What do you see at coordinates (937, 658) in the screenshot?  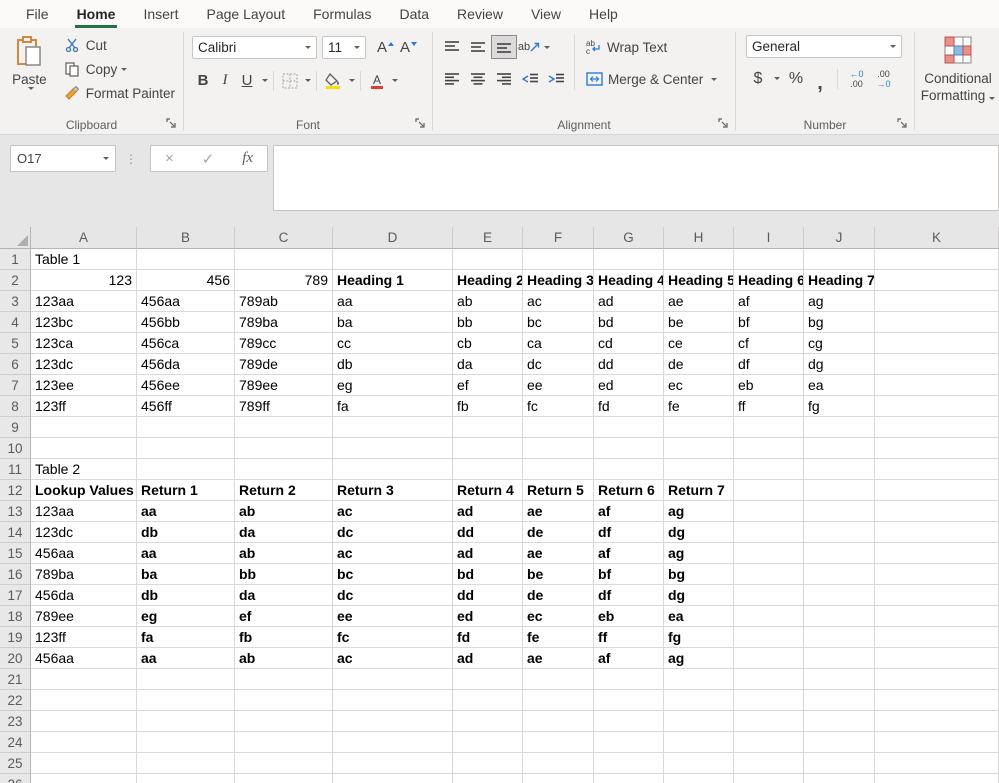 I see `cell-K20` at bounding box center [937, 658].